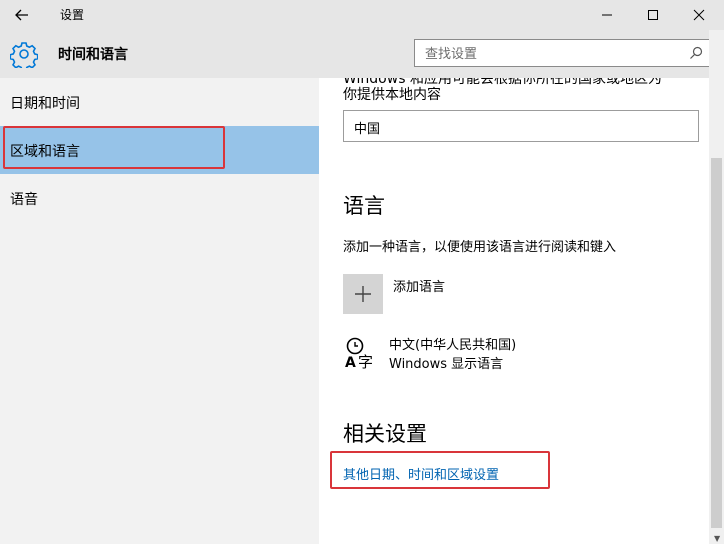 This screenshot has height=544, width=724. What do you see at coordinates (362, 15) in the screenshot?
I see `title-bar: 设置` at bounding box center [362, 15].